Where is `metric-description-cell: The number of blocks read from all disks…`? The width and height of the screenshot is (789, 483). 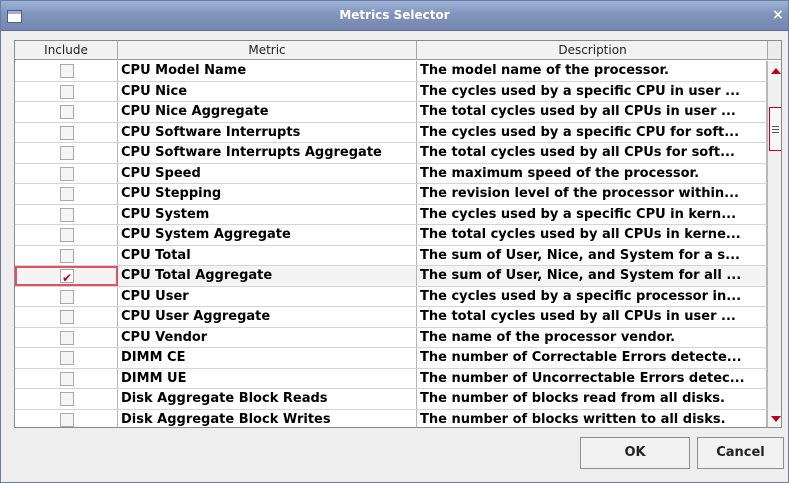
metric-description-cell: The number of blocks read from all disks… is located at coordinates (592, 399).